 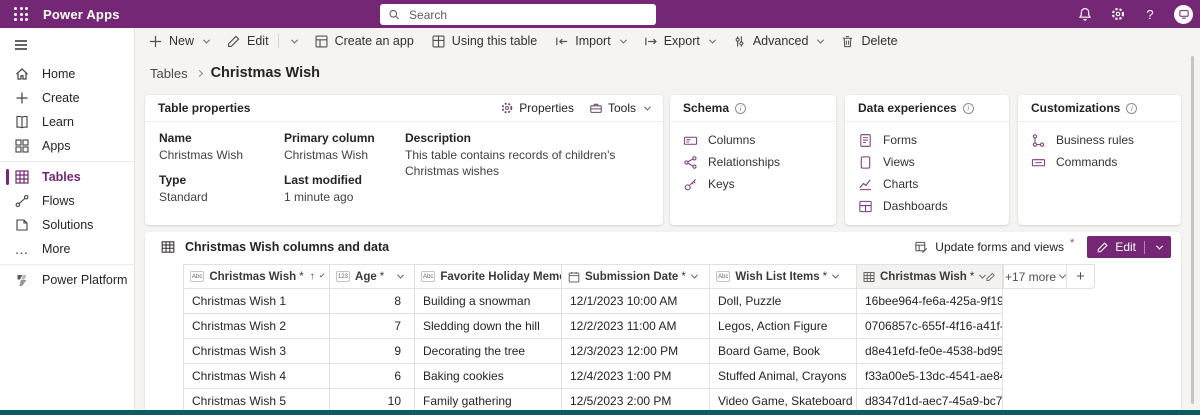 What do you see at coordinates (372, 276) in the screenshot?
I see `column-header-age: 123 Age *` at bounding box center [372, 276].